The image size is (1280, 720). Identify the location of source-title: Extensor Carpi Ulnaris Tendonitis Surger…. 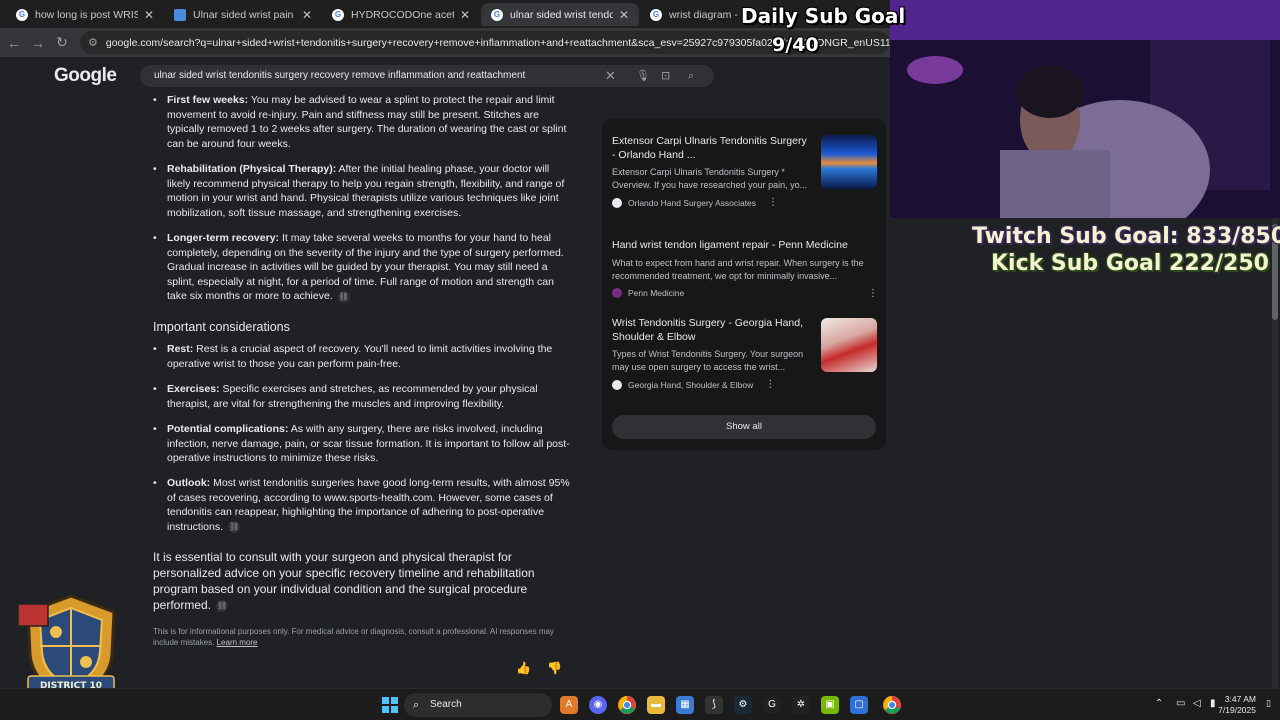
(712, 148).